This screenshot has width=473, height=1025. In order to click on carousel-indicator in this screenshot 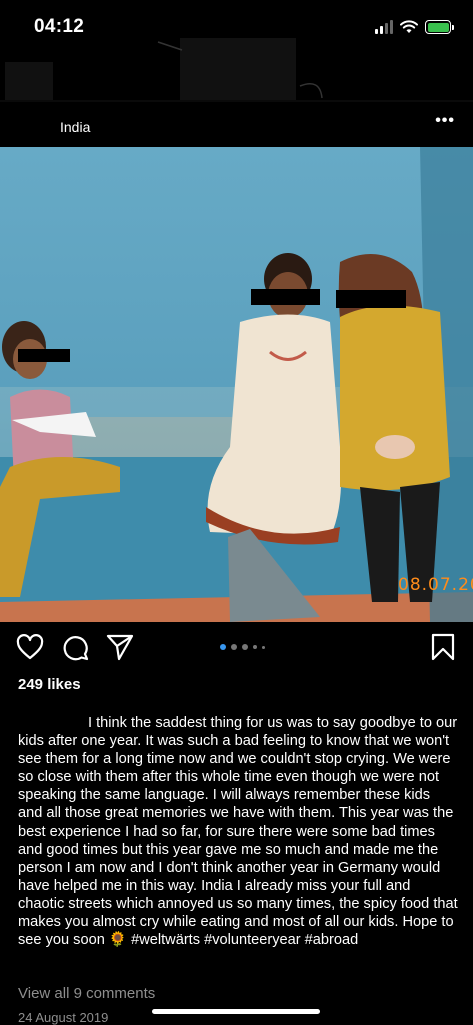, I will do `click(242, 647)`.